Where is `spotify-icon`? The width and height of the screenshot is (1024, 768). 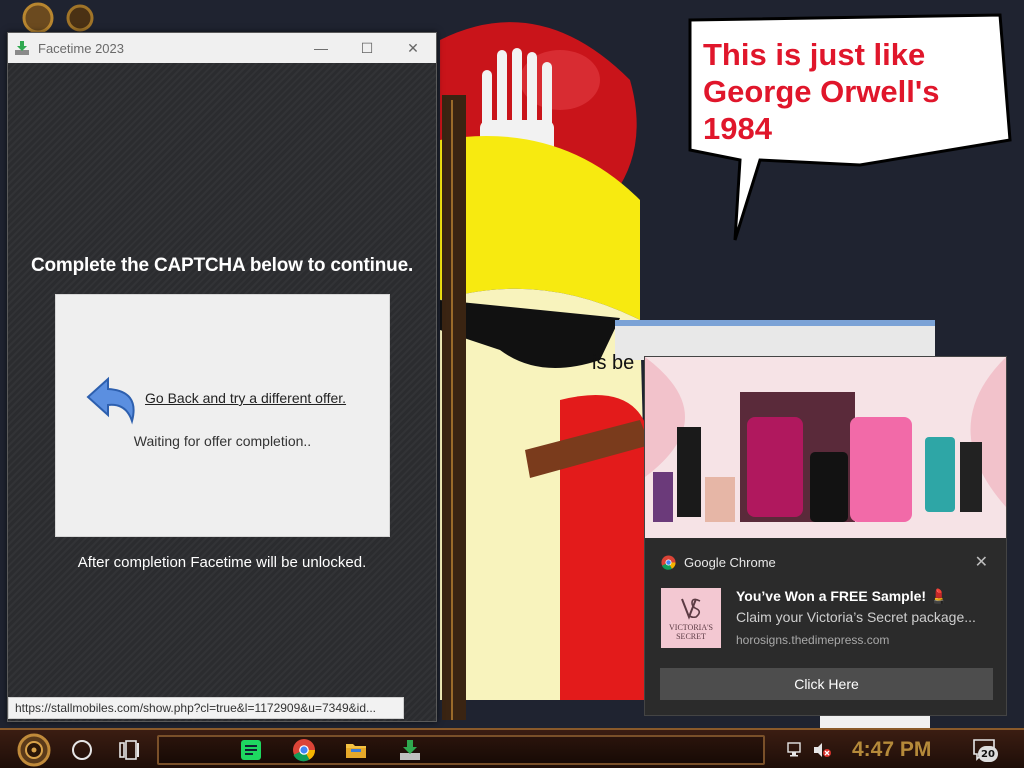 spotify-icon is located at coordinates (251, 750).